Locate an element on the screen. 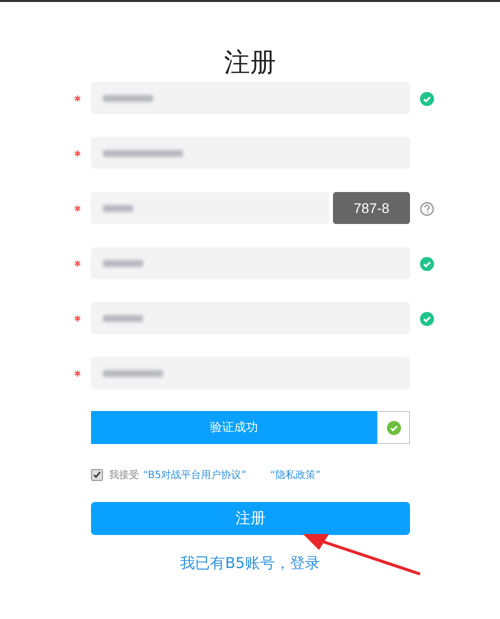 The width and height of the screenshot is (500, 619). page-title: 注册 is located at coordinates (250, 63).